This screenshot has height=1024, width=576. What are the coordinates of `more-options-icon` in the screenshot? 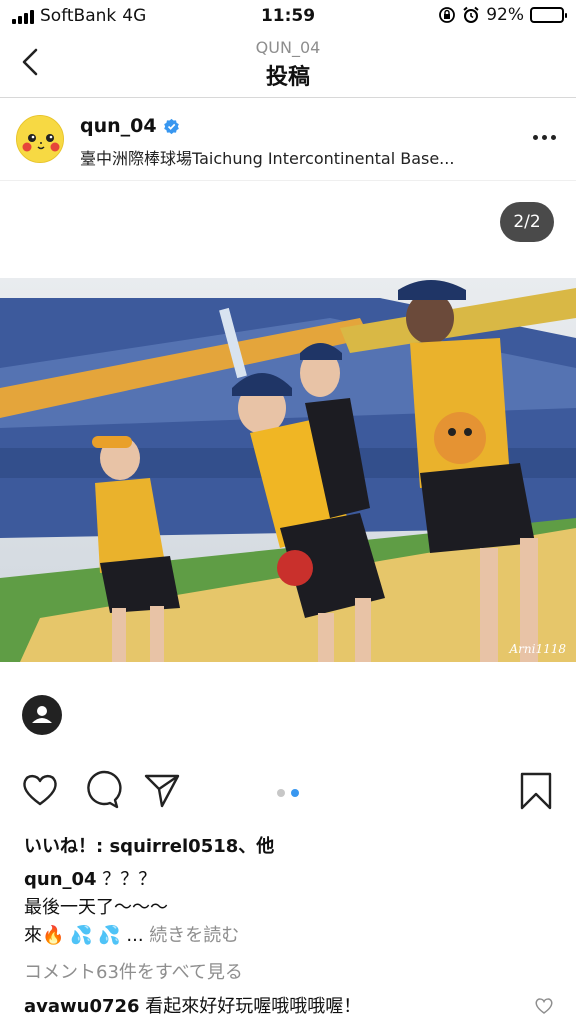 It's located at (544, 137).